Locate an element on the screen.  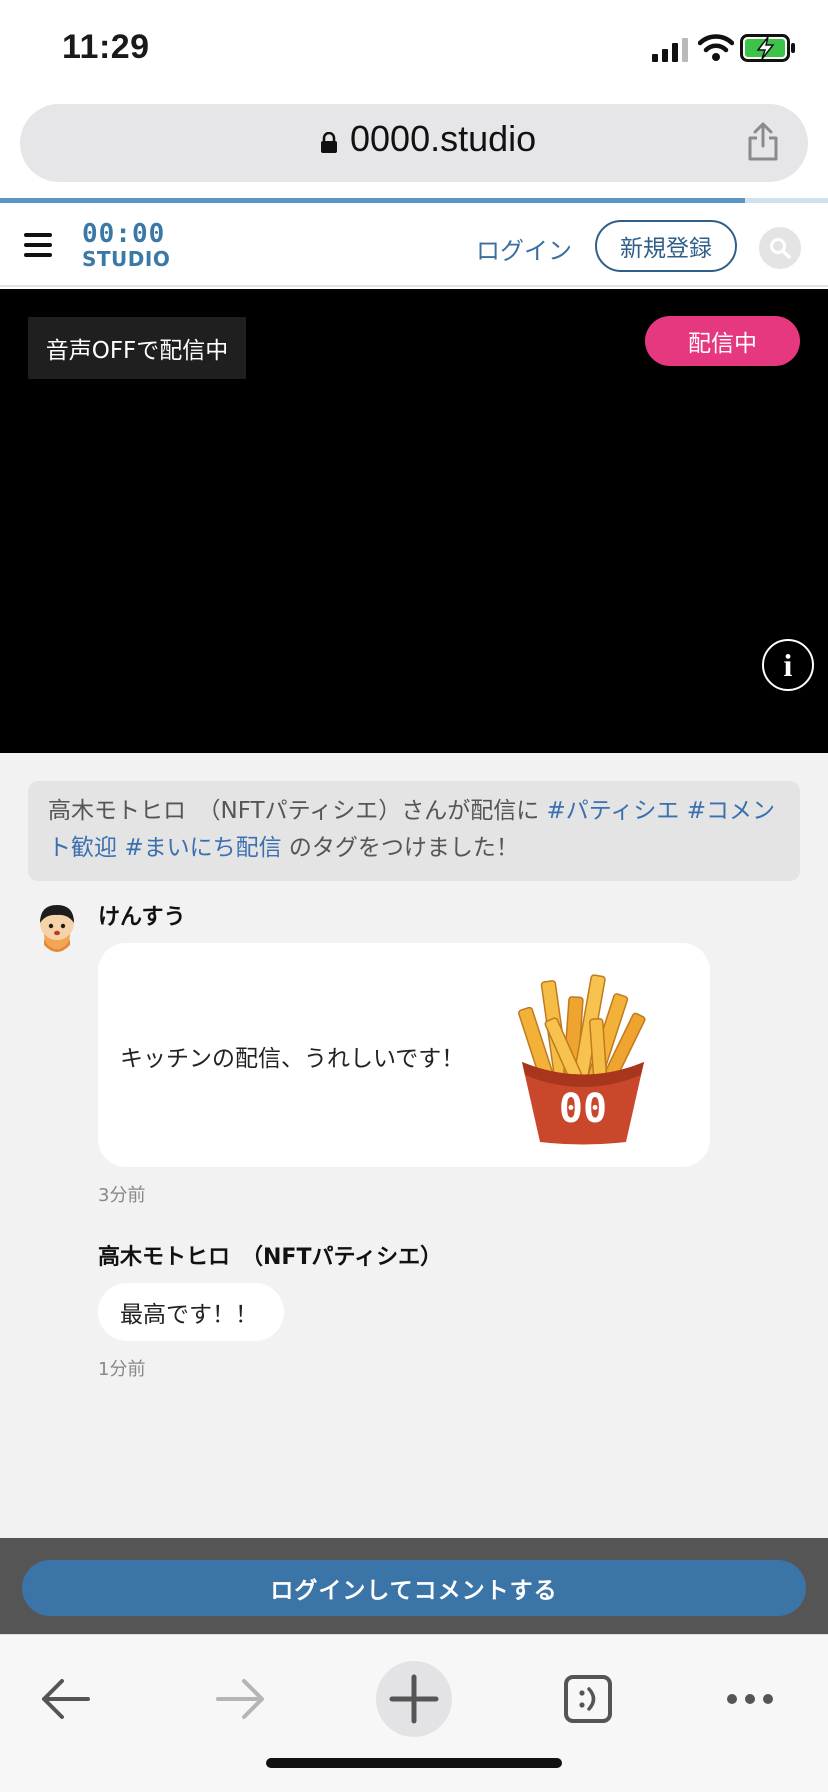
back-arrow-icon is located at coordinates (66, 1699).